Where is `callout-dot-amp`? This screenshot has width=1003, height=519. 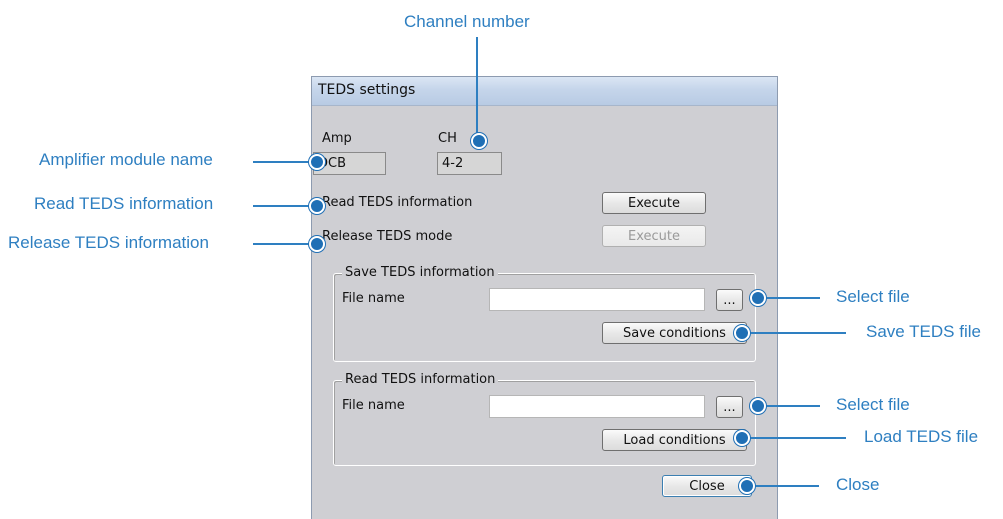
callout-dot-amp is located at coordinates (317, 162).